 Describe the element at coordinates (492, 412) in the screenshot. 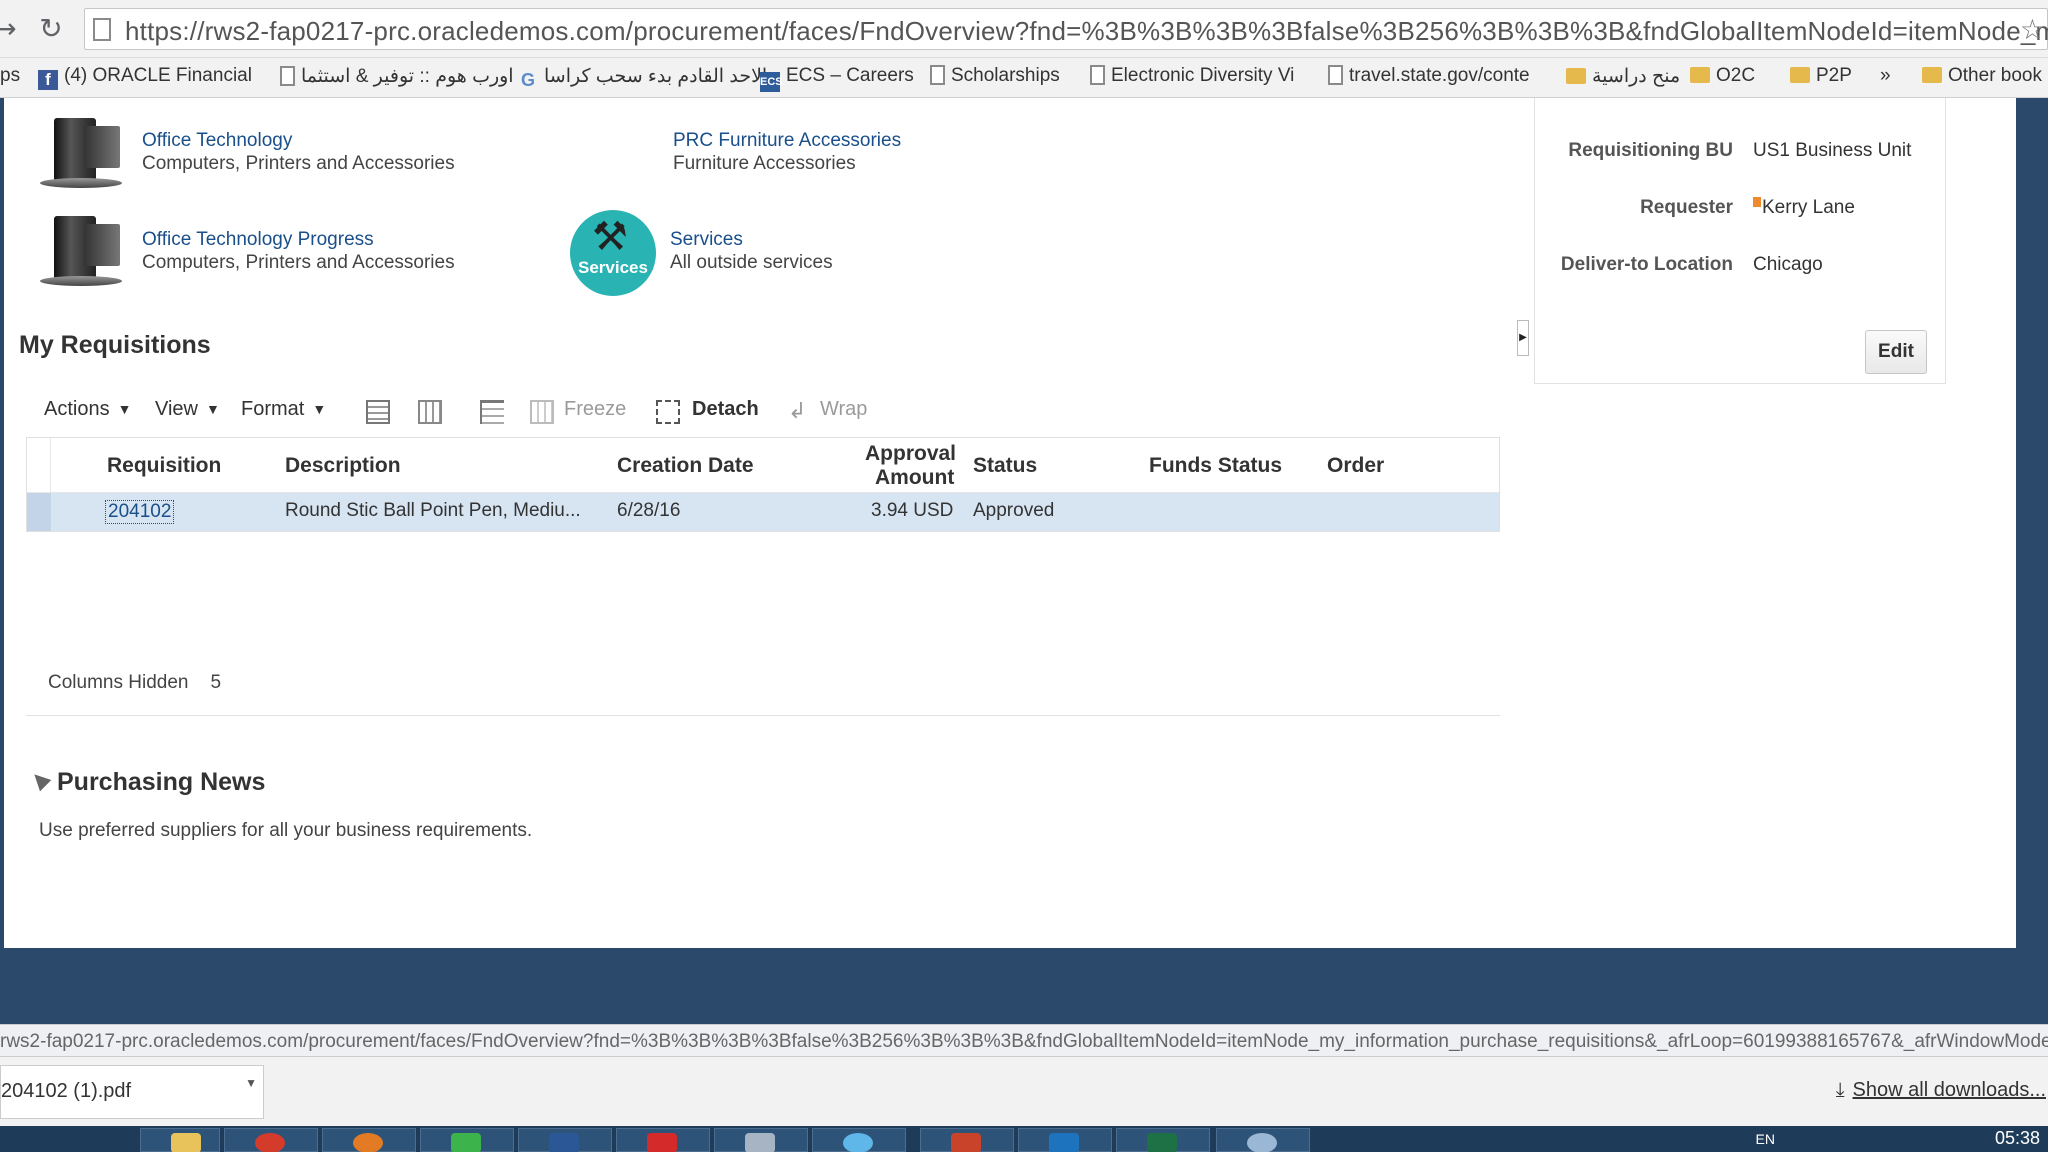

I see `query-by-example-icon` at that location.